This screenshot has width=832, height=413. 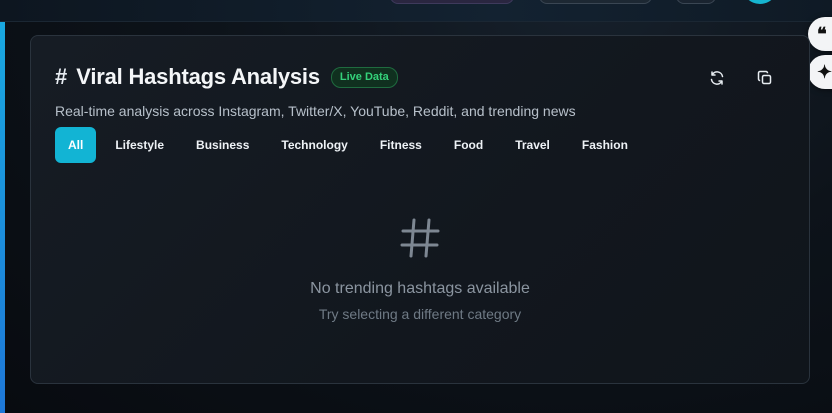 What do you see at coordinates (420, 238) in the screenshot?
I see `hash-icon` at bounding box center [420, 238].